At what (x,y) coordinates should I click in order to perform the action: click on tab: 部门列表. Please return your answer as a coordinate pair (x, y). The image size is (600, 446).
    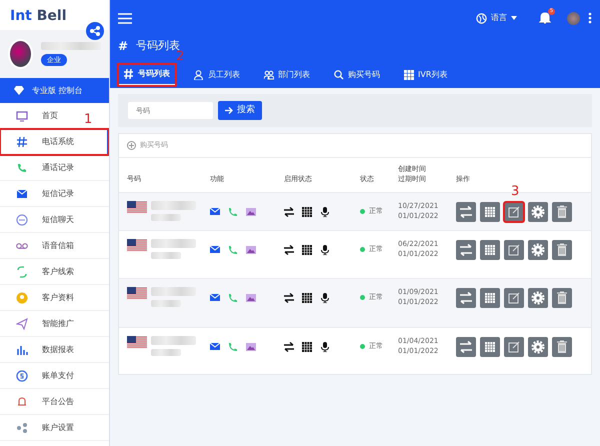
    Looking at the image, I should click on (287, 75).